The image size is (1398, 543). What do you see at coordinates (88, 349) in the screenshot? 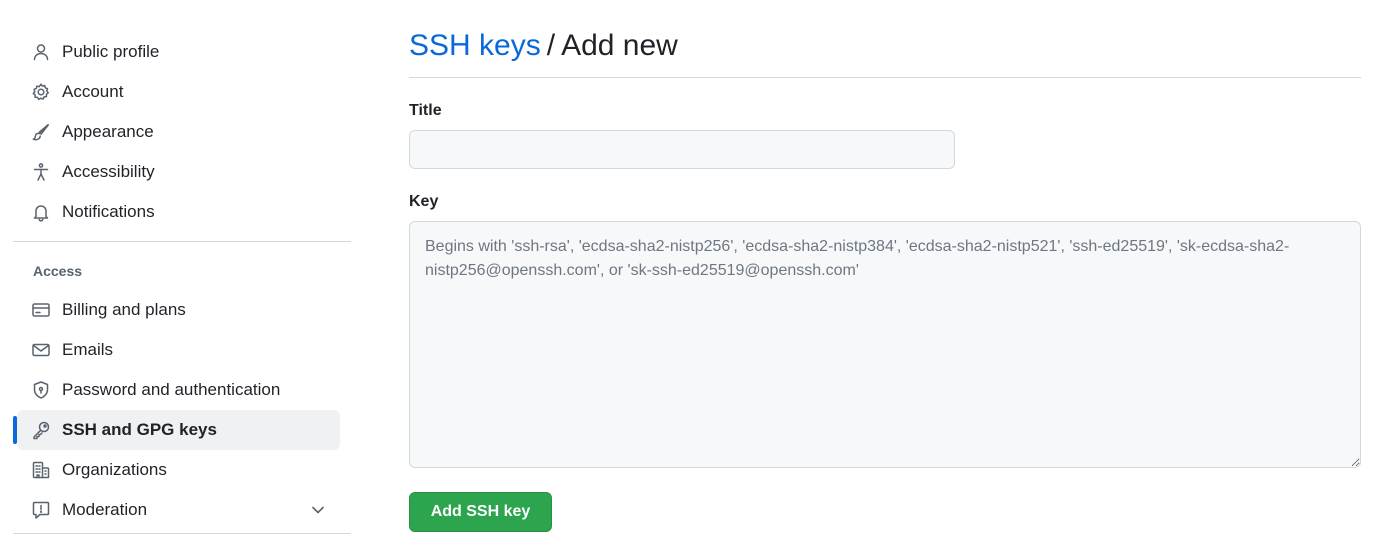
I see `sidebar-item-label: Emails` at bounding box center [88, 349].